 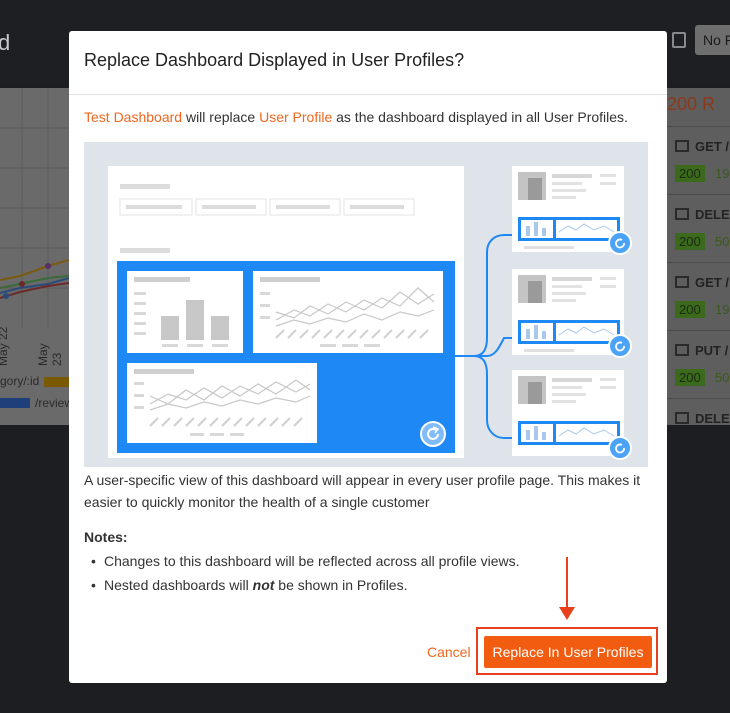 I want to click on endpoint-row: PUT / 200 50, so click(x=698, y=364).